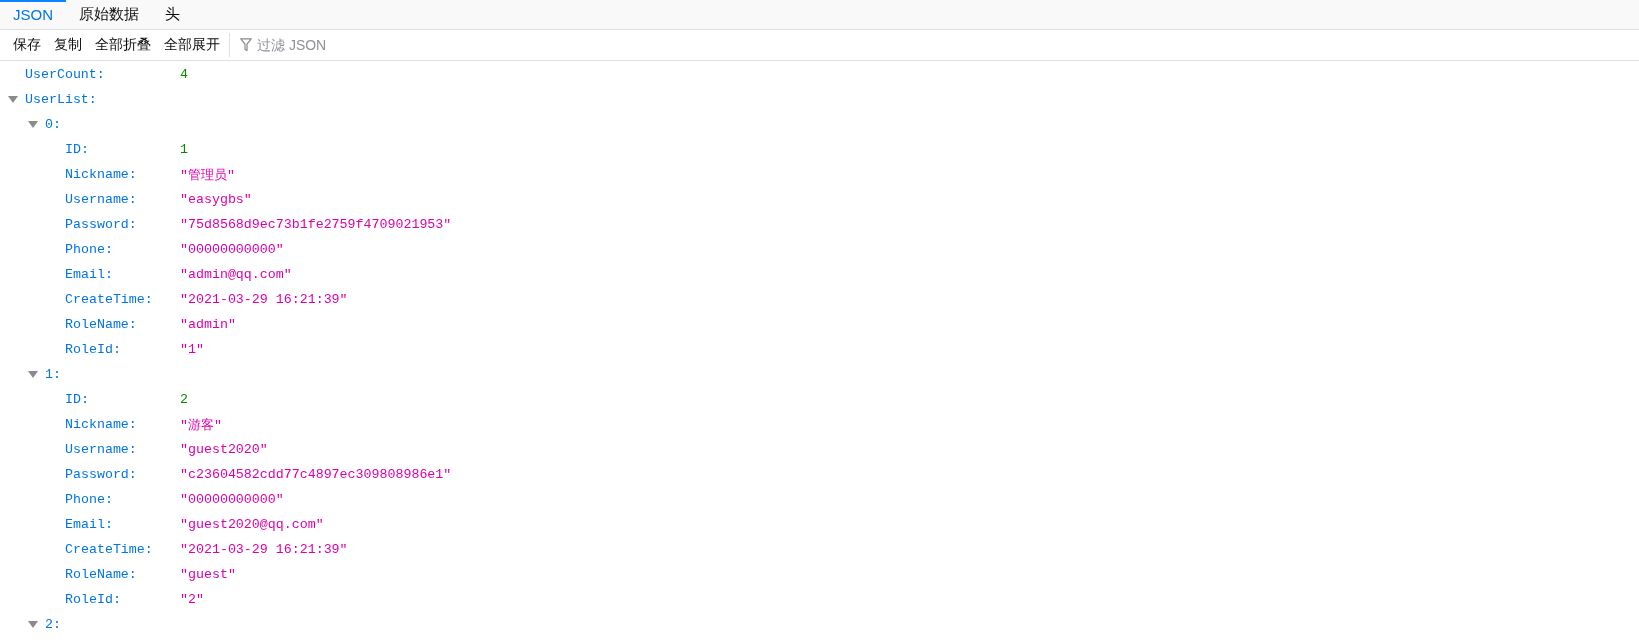 Image resolution: width=1639 pixels, height=643 pixels. Describe the element at coordinates (184, 74) in the screenshot. I see `json-value: 4` at that location.